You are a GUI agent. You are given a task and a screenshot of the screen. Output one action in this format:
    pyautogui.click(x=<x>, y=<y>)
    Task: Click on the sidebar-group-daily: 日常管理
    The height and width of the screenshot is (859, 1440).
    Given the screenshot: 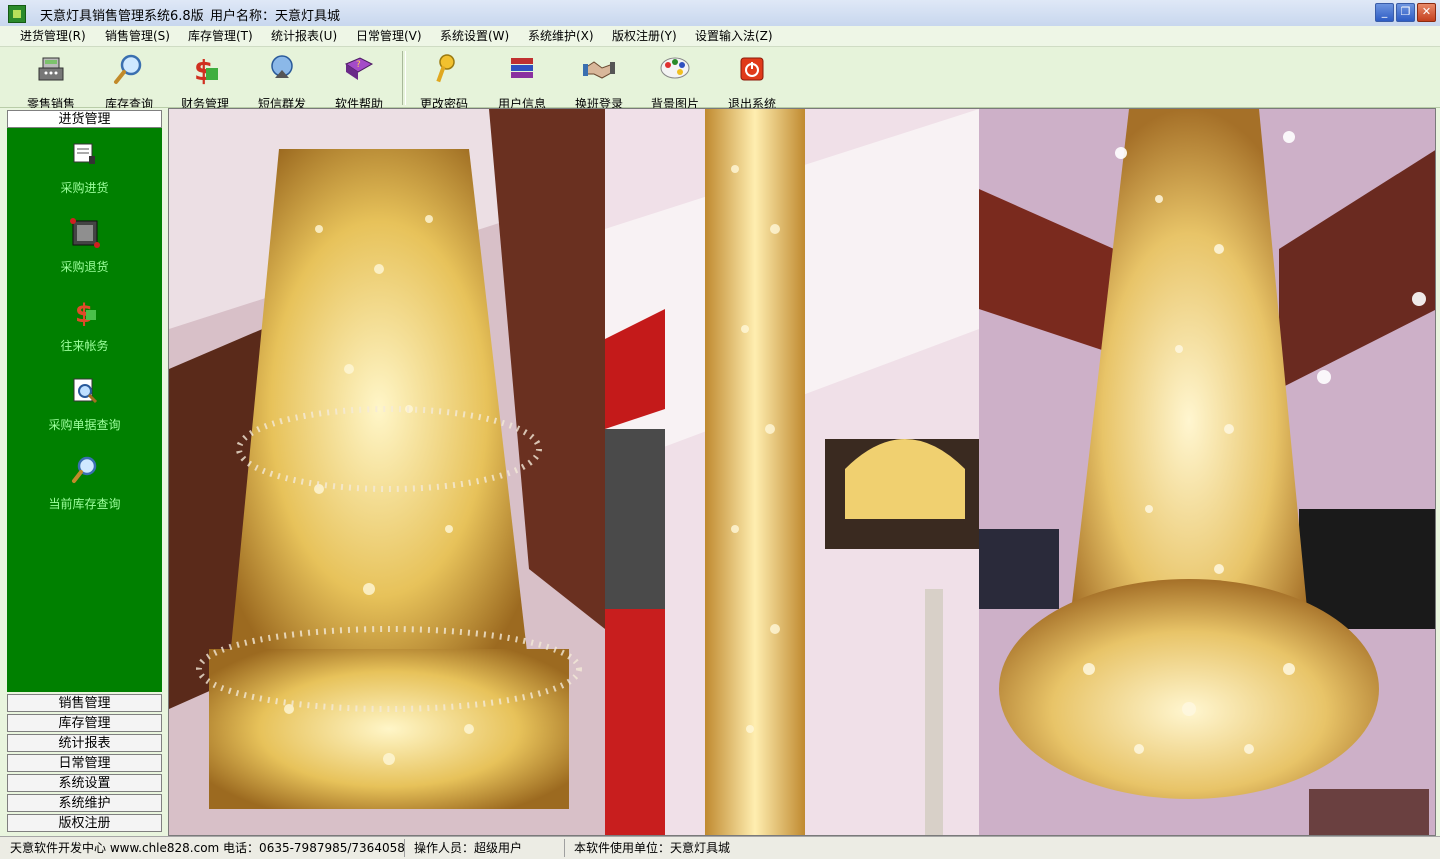 What is the action you would take?
    pyautogui.click(x=84, y=763)
    